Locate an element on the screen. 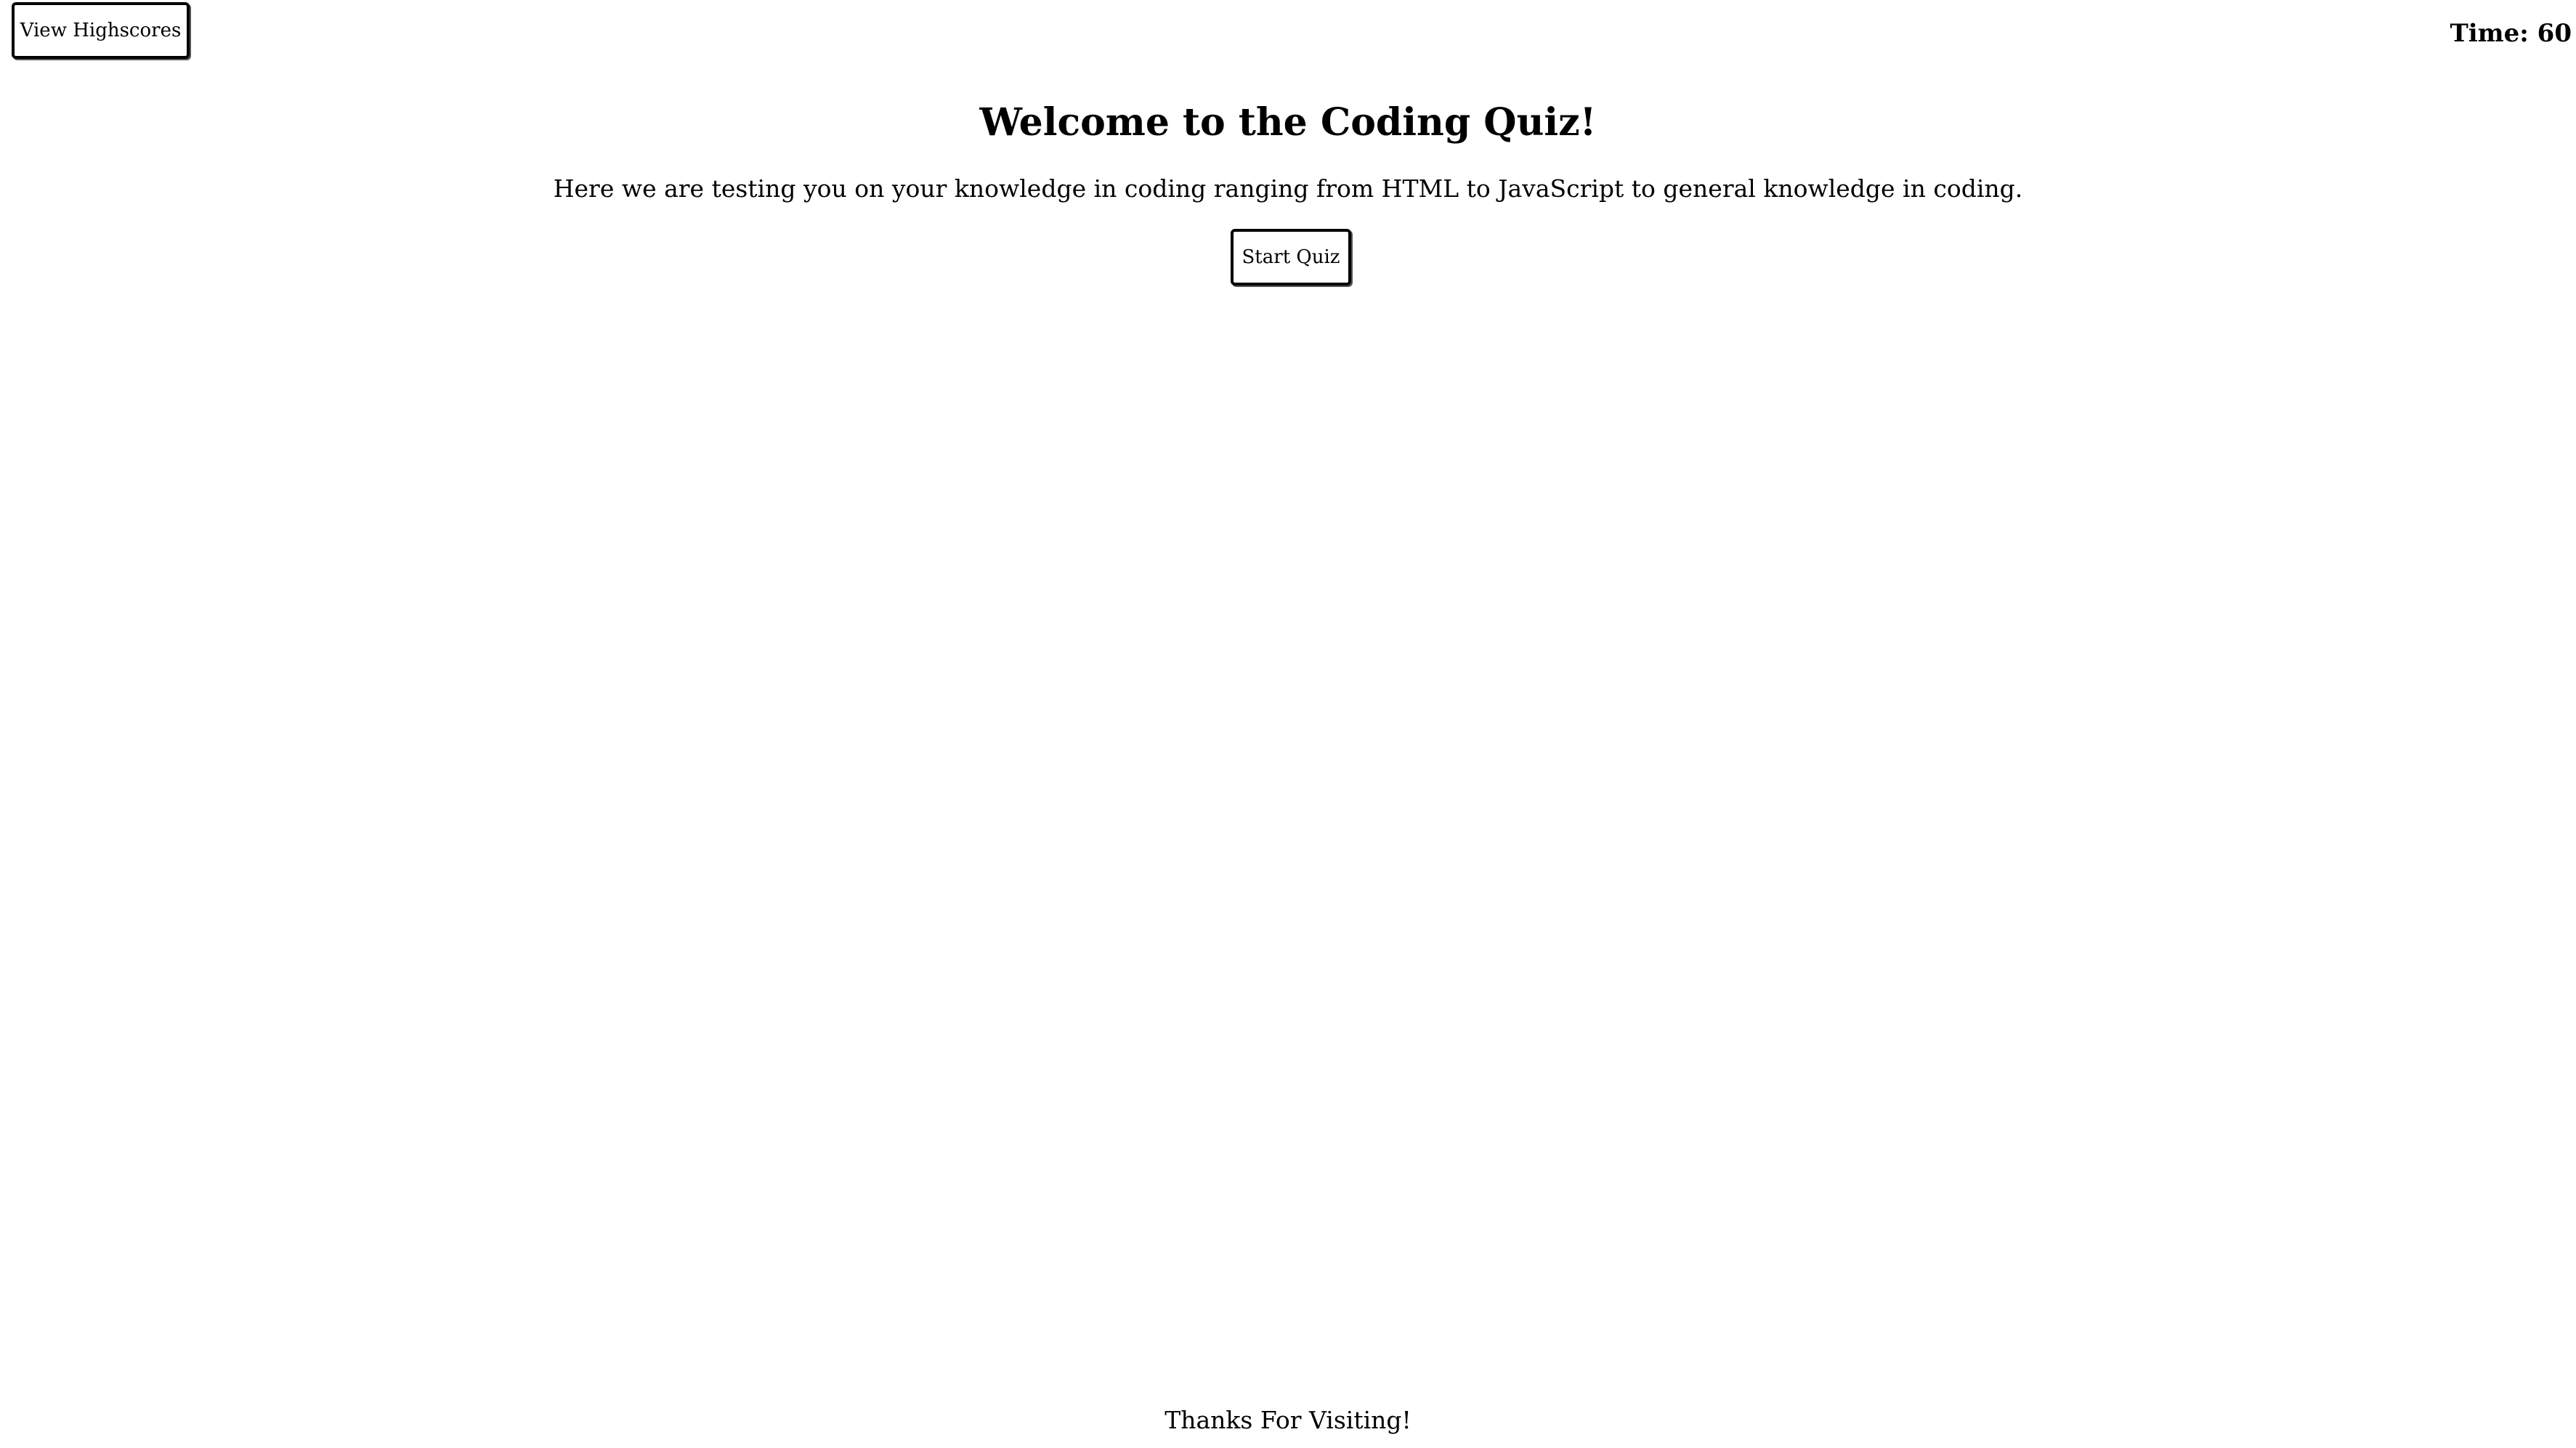 The image size is (2576, 1448). view-highscores-button: View Highscores is located at coordinates (101, 31).